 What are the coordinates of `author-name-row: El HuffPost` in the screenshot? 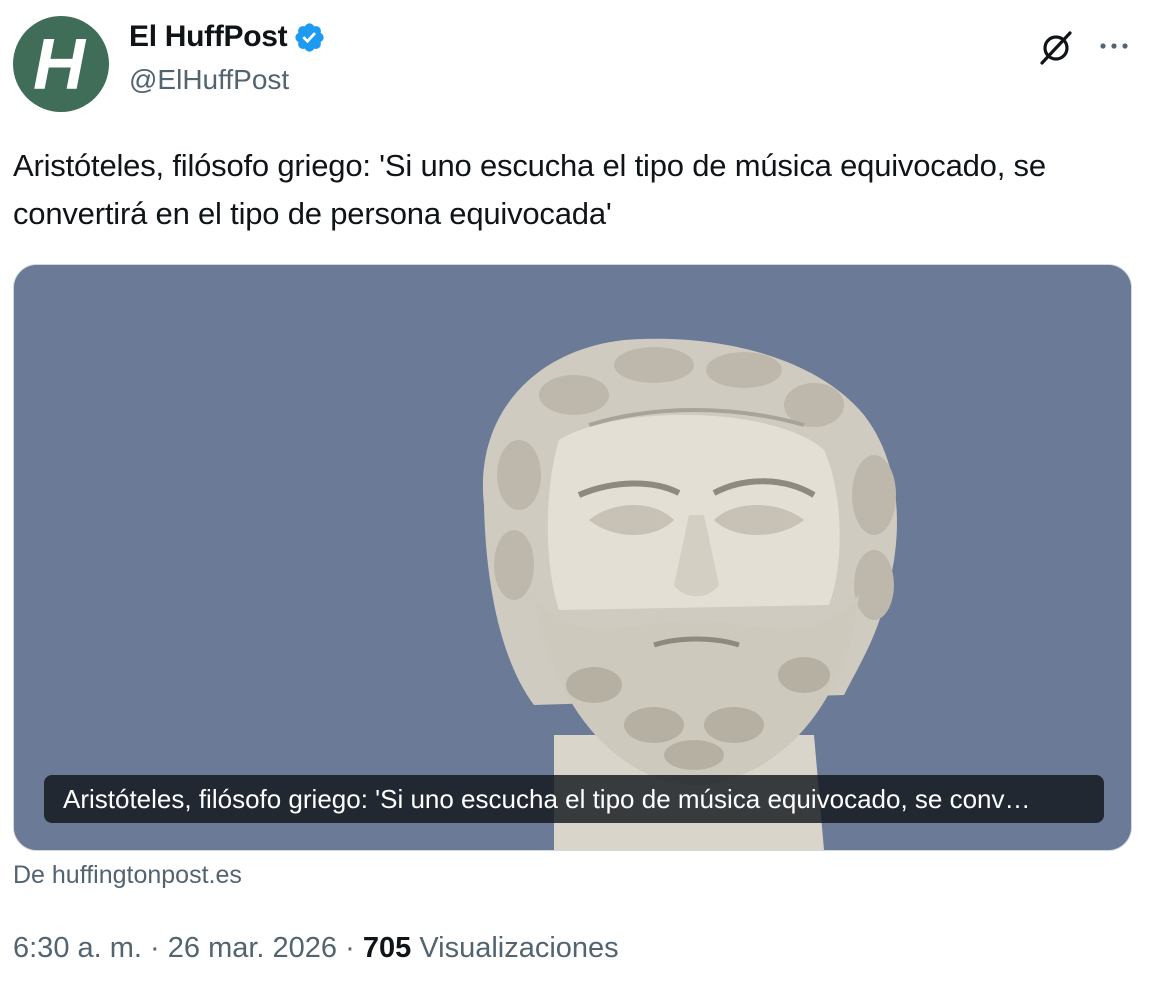 It's located at (227, 37).